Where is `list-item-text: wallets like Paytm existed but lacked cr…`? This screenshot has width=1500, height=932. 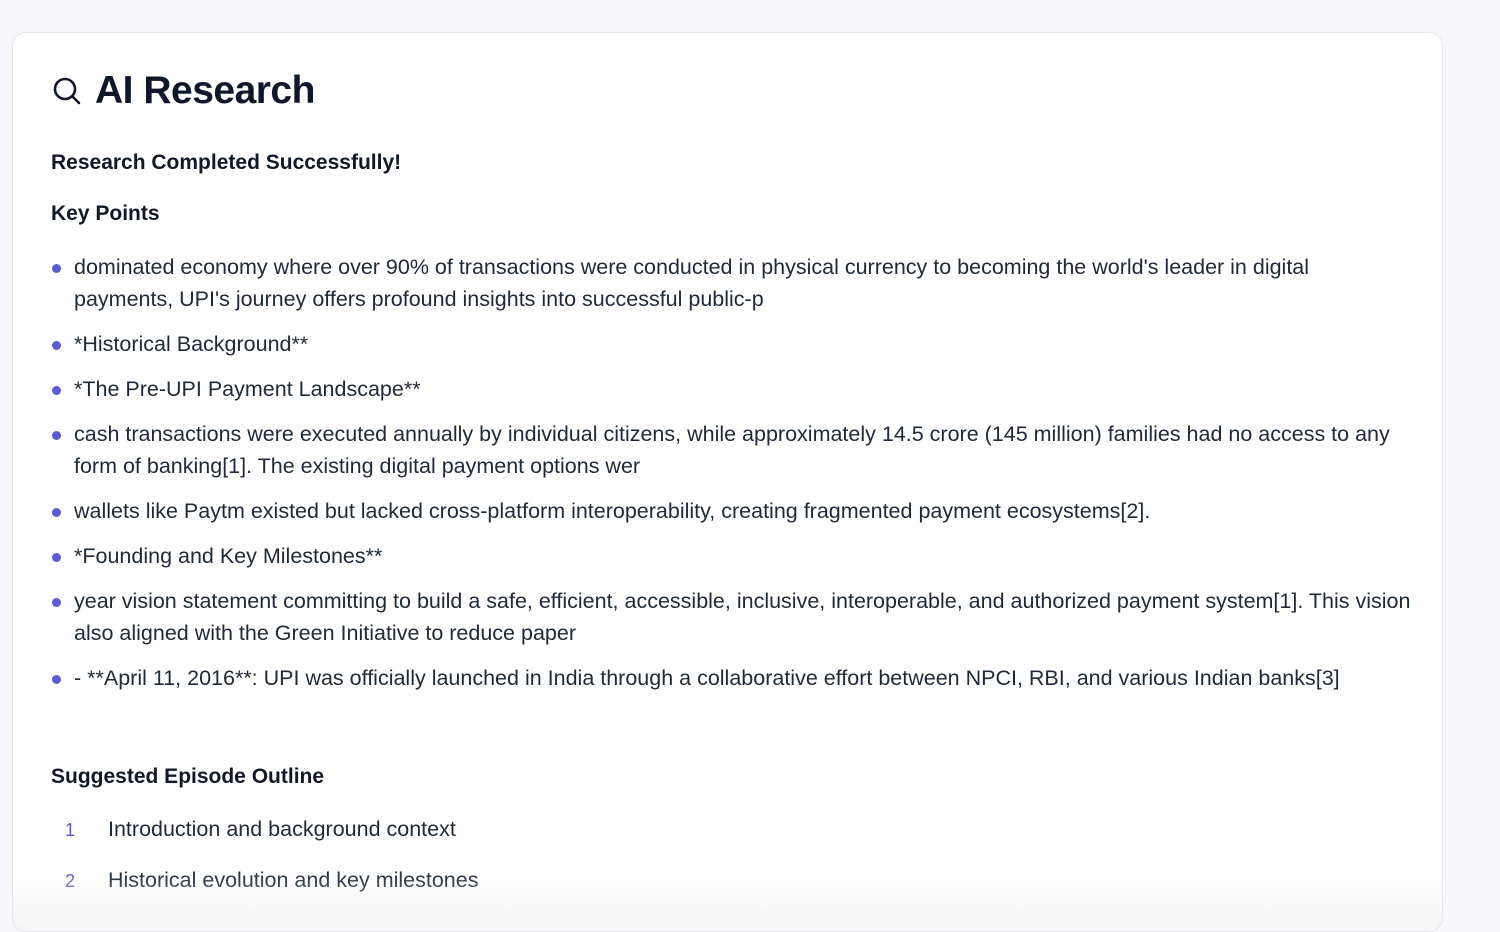 list-item-text: wallets like Paytm existed but lacked cr… is located at coordinates (612, 511).